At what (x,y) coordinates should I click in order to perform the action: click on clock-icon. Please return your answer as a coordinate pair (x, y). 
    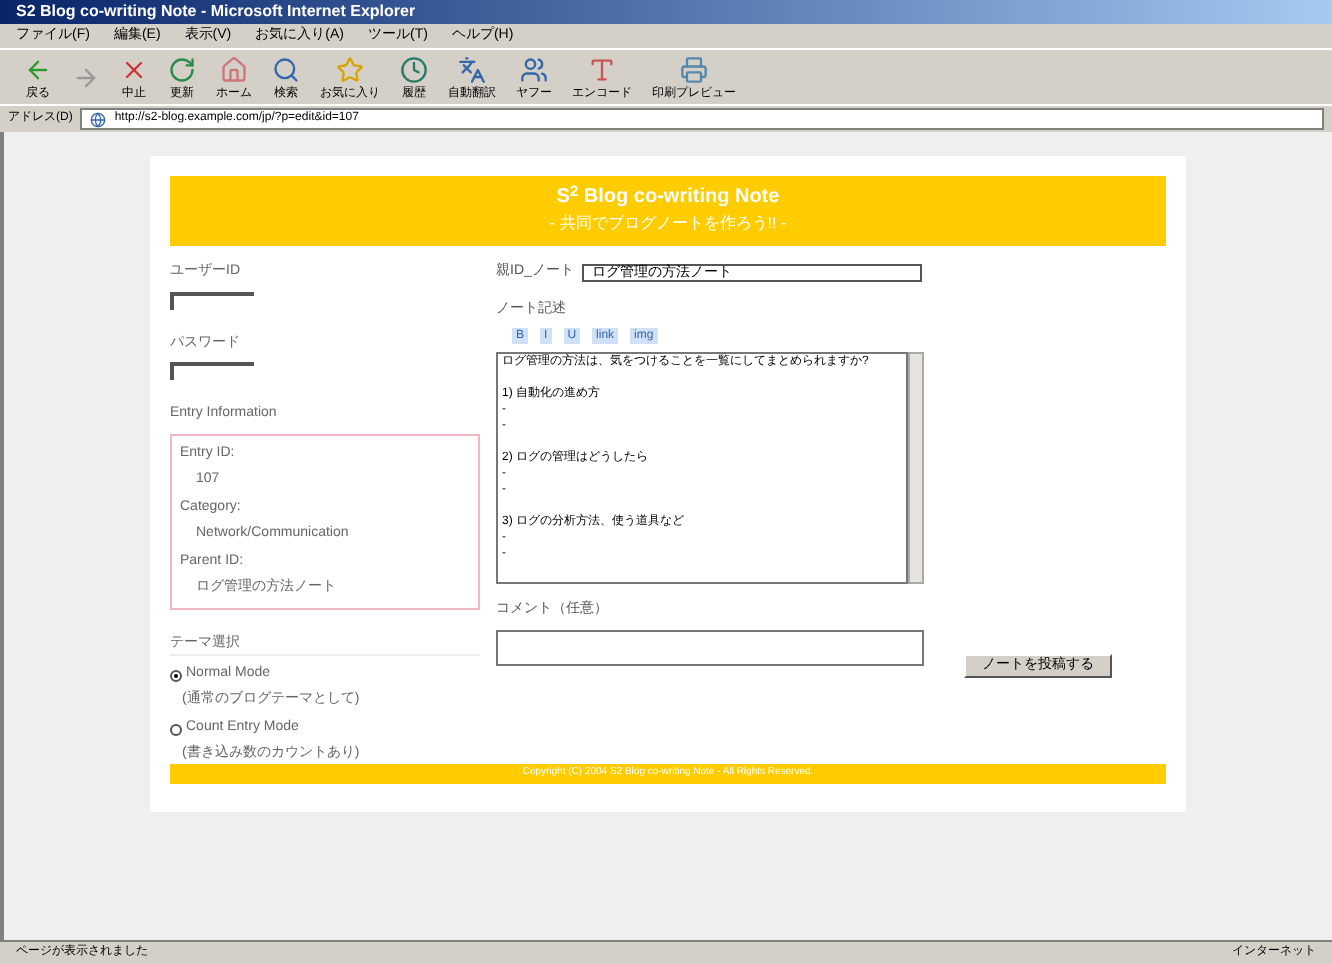
    Looking at the image, I should click on (414, 69).